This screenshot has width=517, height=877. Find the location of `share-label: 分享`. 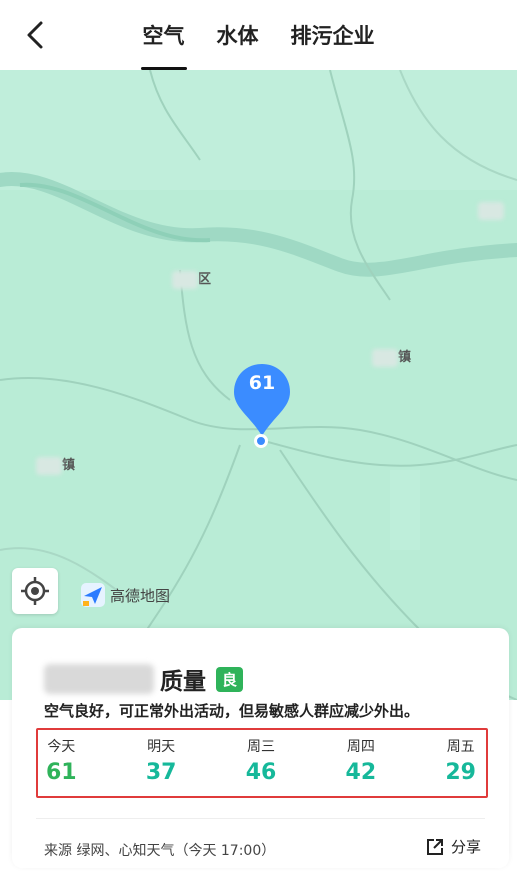

share-label: 分享 is located at coordinates (465, 847).